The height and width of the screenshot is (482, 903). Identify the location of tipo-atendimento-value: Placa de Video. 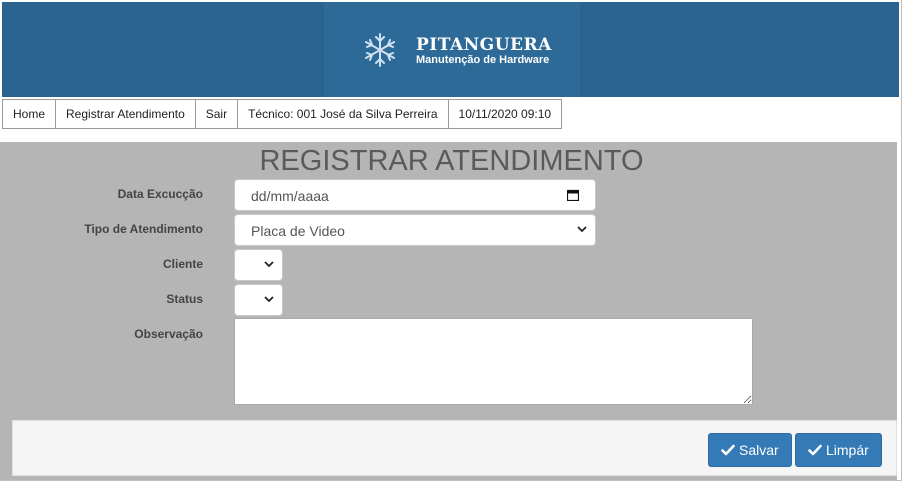
(298, 231).